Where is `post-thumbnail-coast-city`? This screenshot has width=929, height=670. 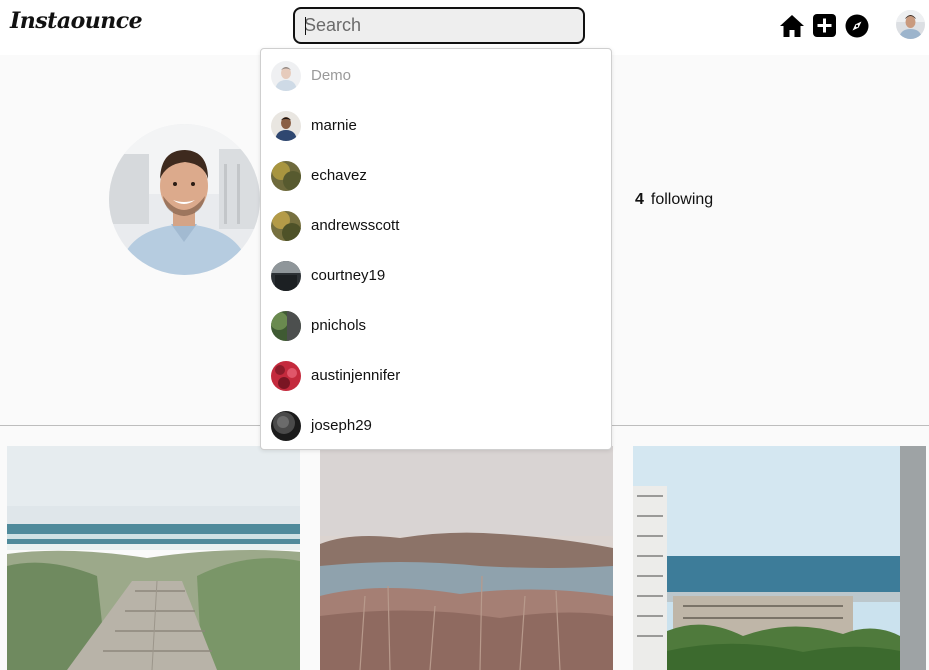 post-thumbnail-coast-city is located at coordinates (779, 558).